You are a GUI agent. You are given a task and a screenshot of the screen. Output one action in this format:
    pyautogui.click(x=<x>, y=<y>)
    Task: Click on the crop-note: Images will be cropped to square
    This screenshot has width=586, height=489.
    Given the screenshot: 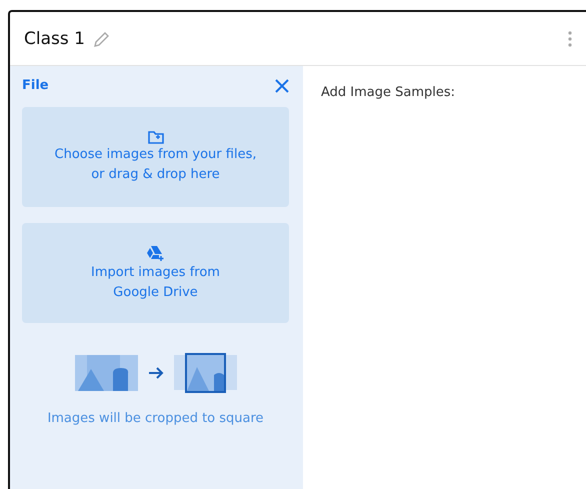 What is the action you would take?
    pyautogui.click(x=155, y=418)
    